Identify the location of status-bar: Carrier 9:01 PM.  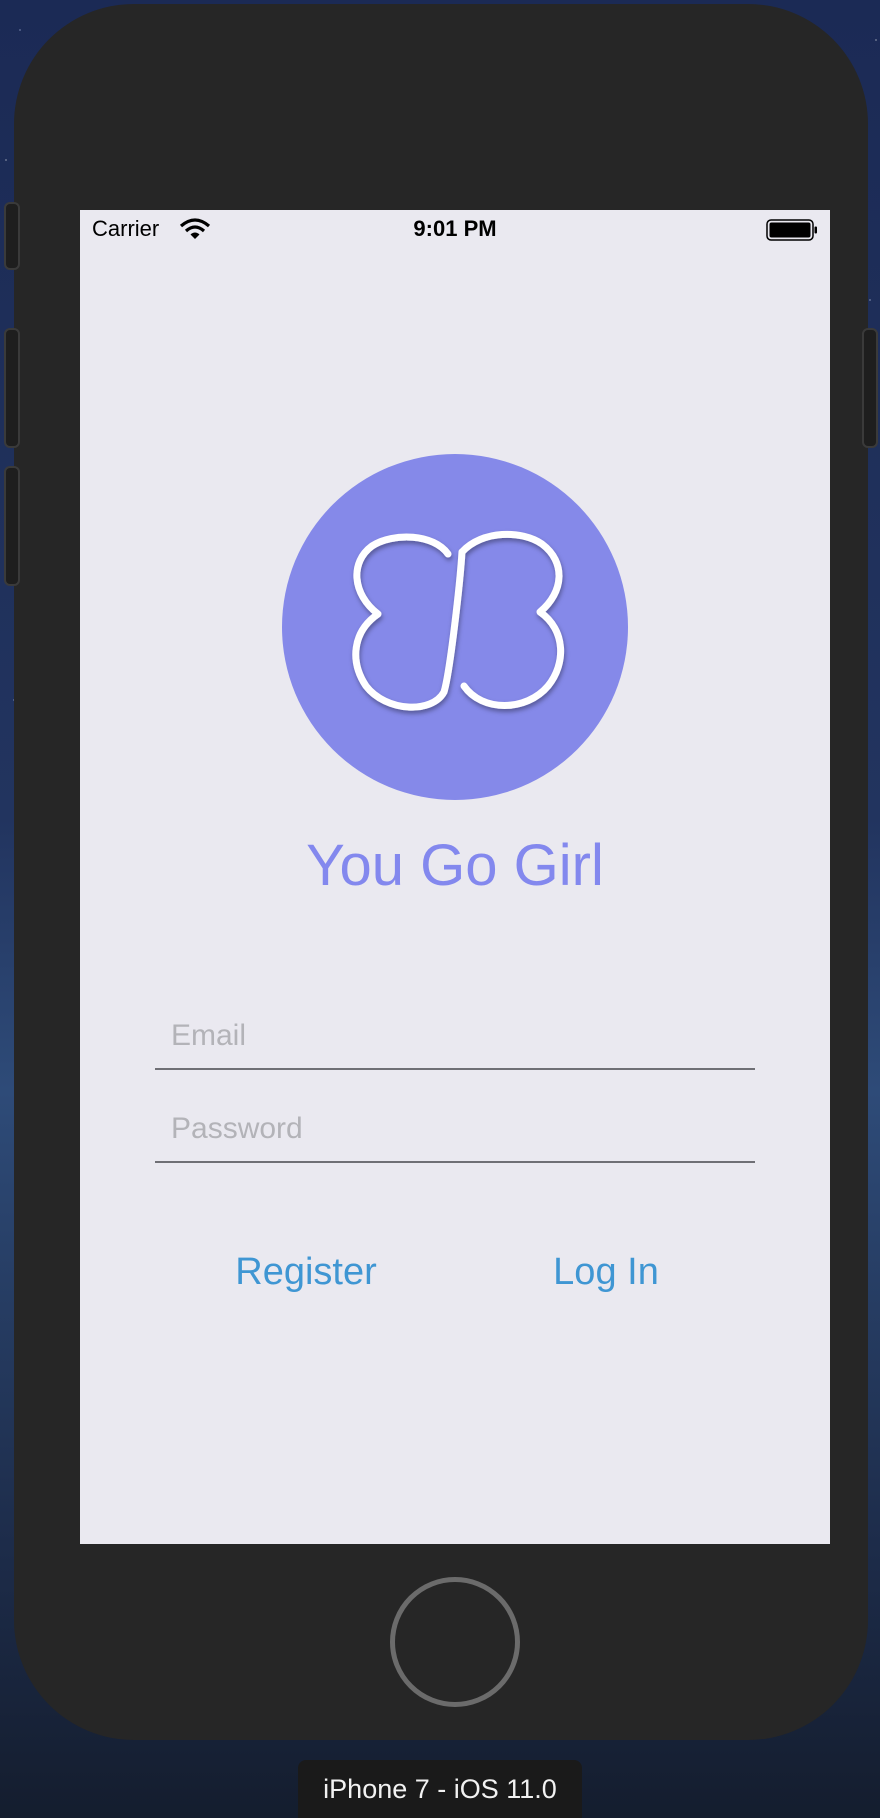
(455, 230).